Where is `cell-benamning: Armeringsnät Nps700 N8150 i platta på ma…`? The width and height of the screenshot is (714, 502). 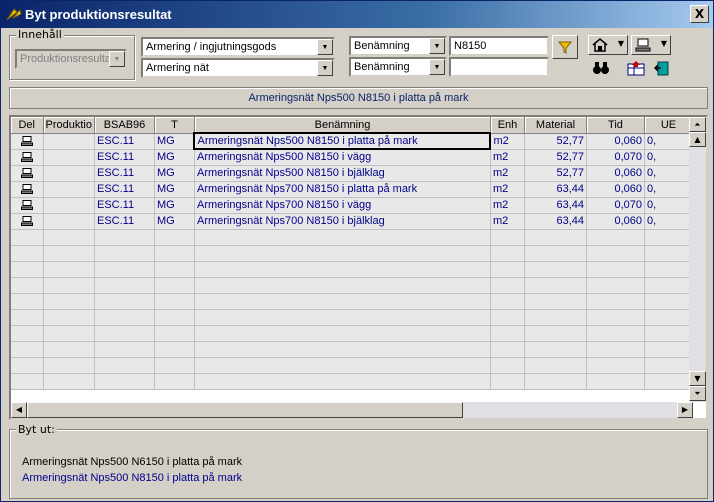 cell-benamning: Armeringsnät Nps700 N8150 i platta på ma… is located at coordinates (342, 189).